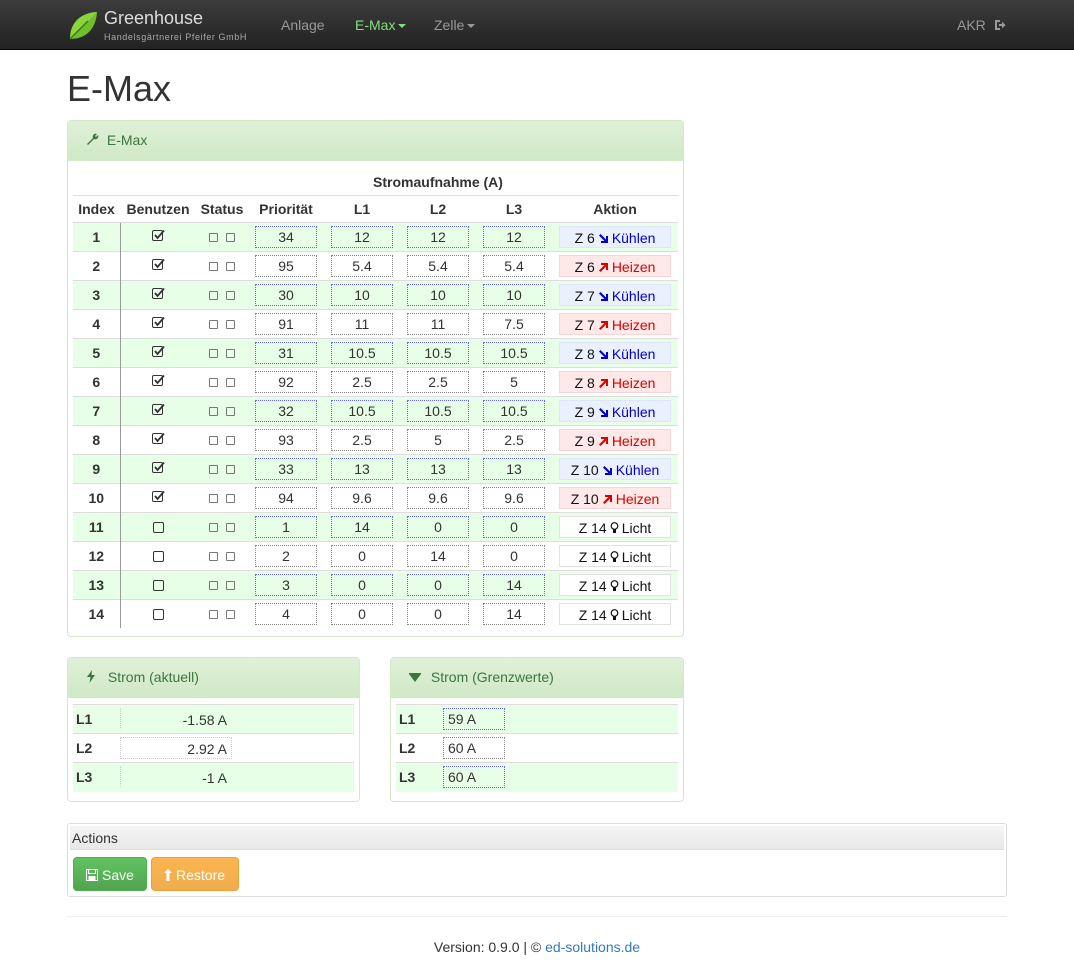 This screenshot has height=968, width=1074. I want to click on row-index: 7, so click(97, 410).